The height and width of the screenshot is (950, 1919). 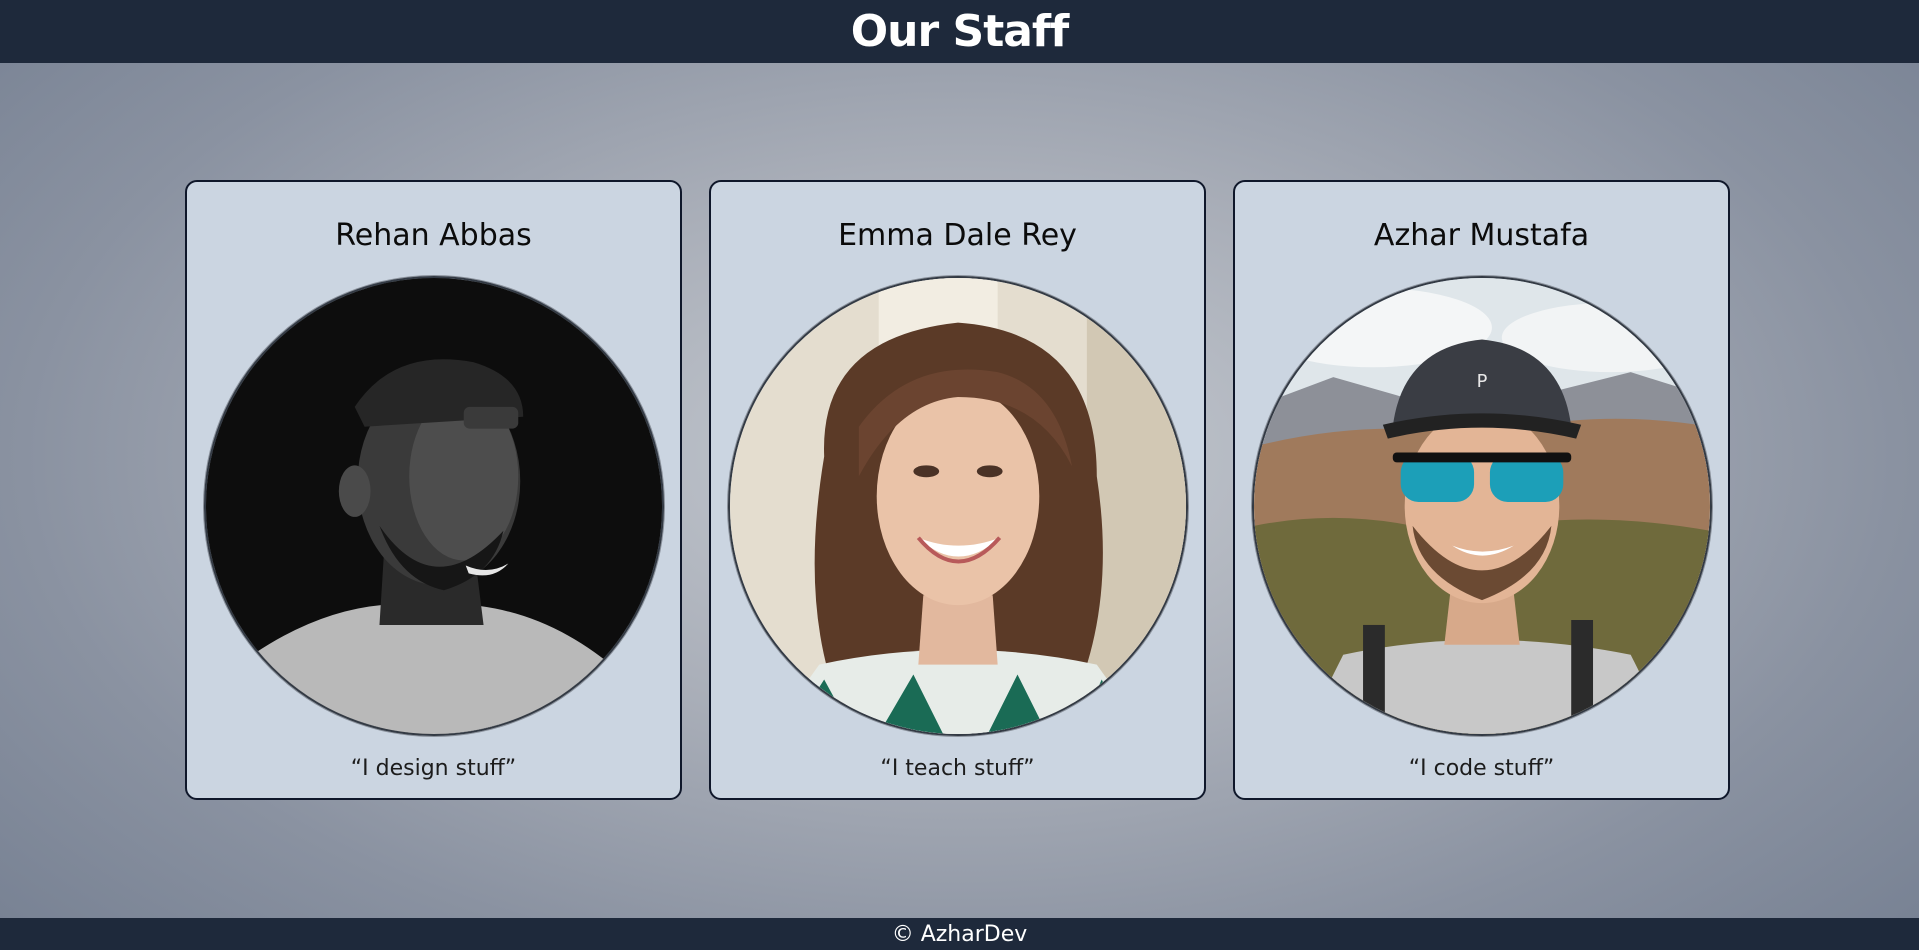 What do you see at coordinates (957, 768) in the screenshot?
I see `staff-quote: “I teach stuff”` at bounding box center [957, 768].